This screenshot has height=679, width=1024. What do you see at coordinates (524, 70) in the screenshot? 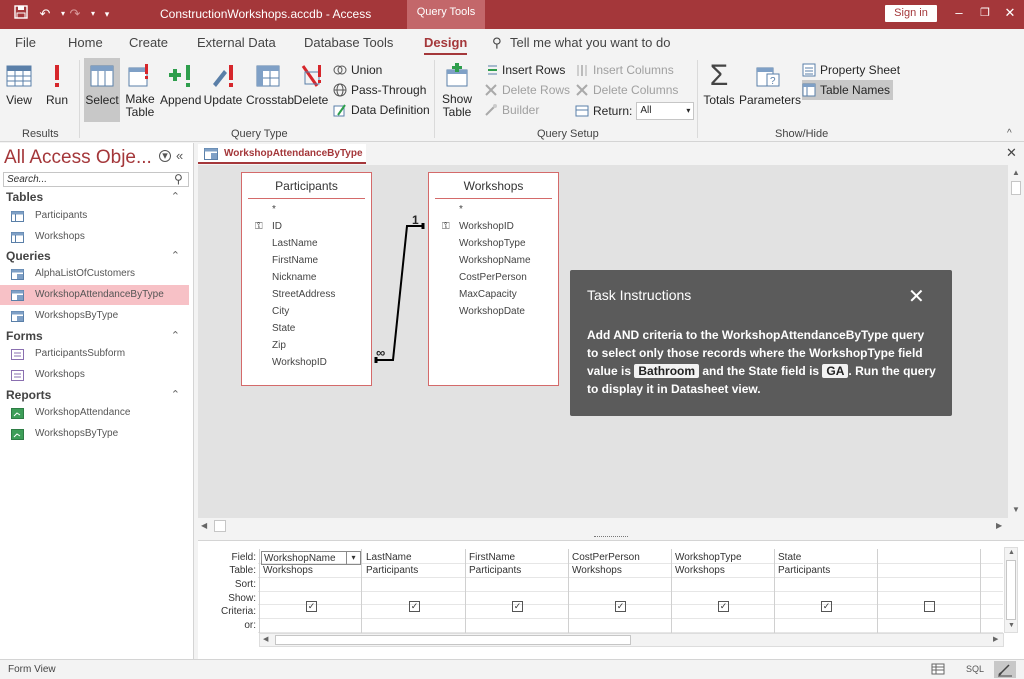
I see `insert-rows-button: Insert Rows` at bounding box center [524, 70].